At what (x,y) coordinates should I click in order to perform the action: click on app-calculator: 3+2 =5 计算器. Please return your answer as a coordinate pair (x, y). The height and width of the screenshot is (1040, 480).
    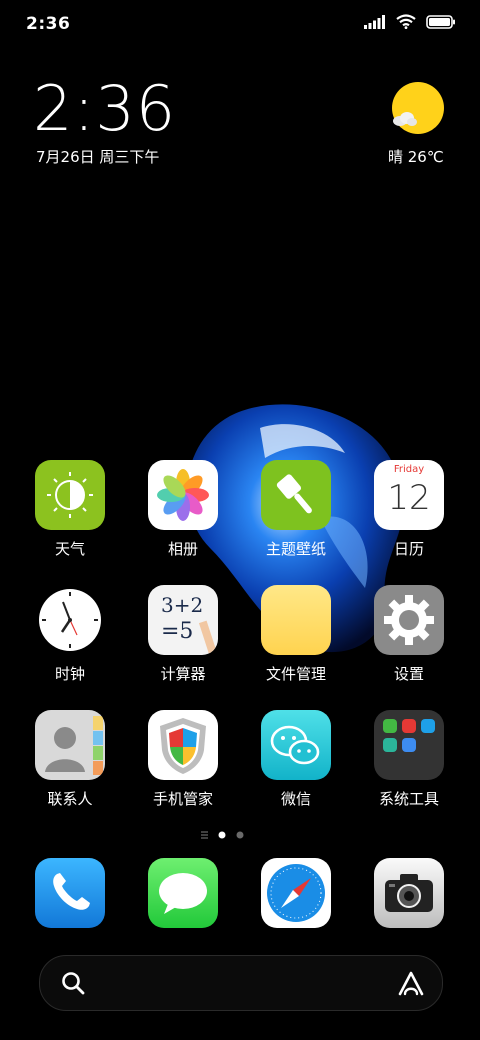
    Looking at the image, I should click on (183, 634).